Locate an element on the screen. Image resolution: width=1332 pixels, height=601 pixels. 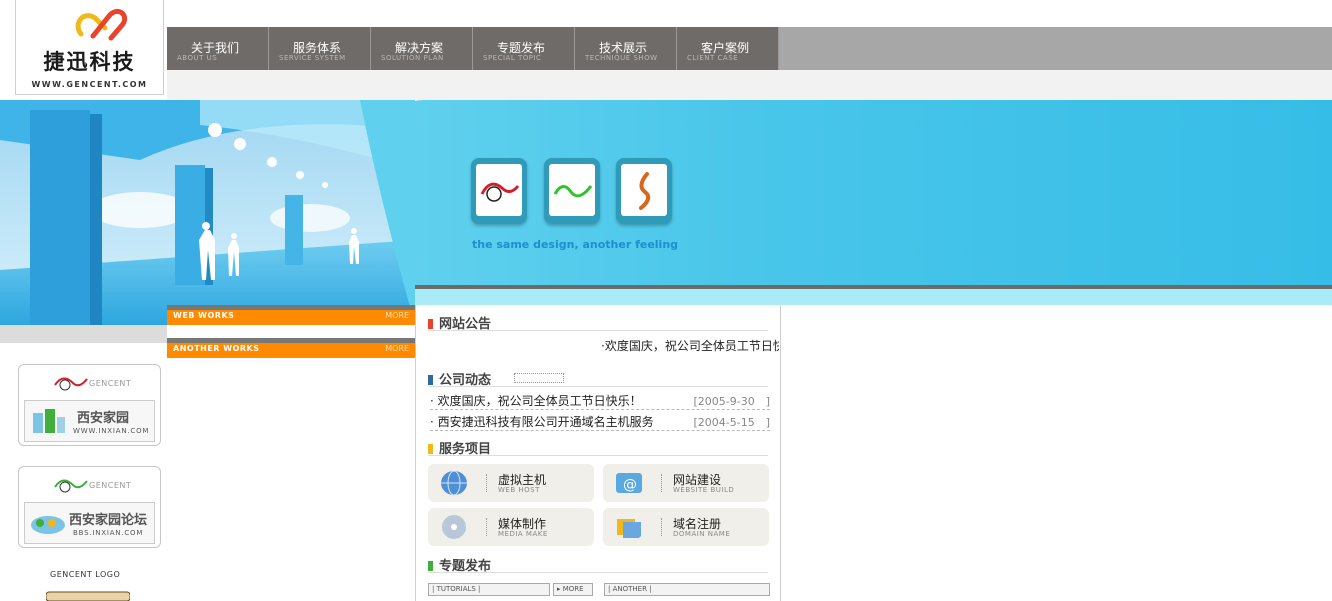
cd-disc-icon is located at coordinates (454, 527).